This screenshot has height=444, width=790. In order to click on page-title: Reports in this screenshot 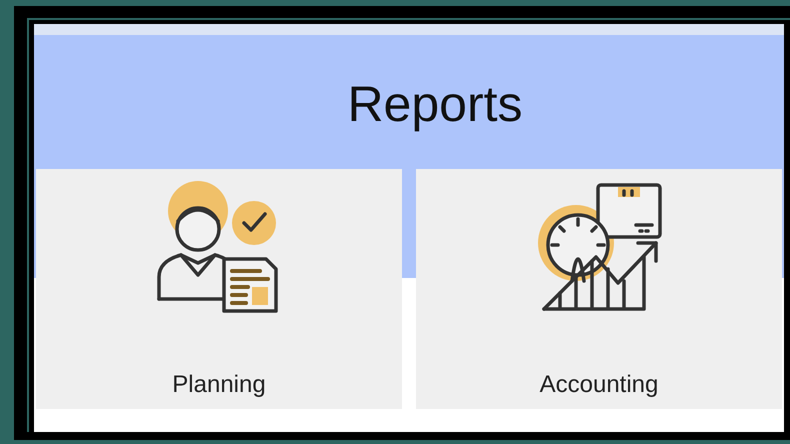, I will do `click(435, 103)`.